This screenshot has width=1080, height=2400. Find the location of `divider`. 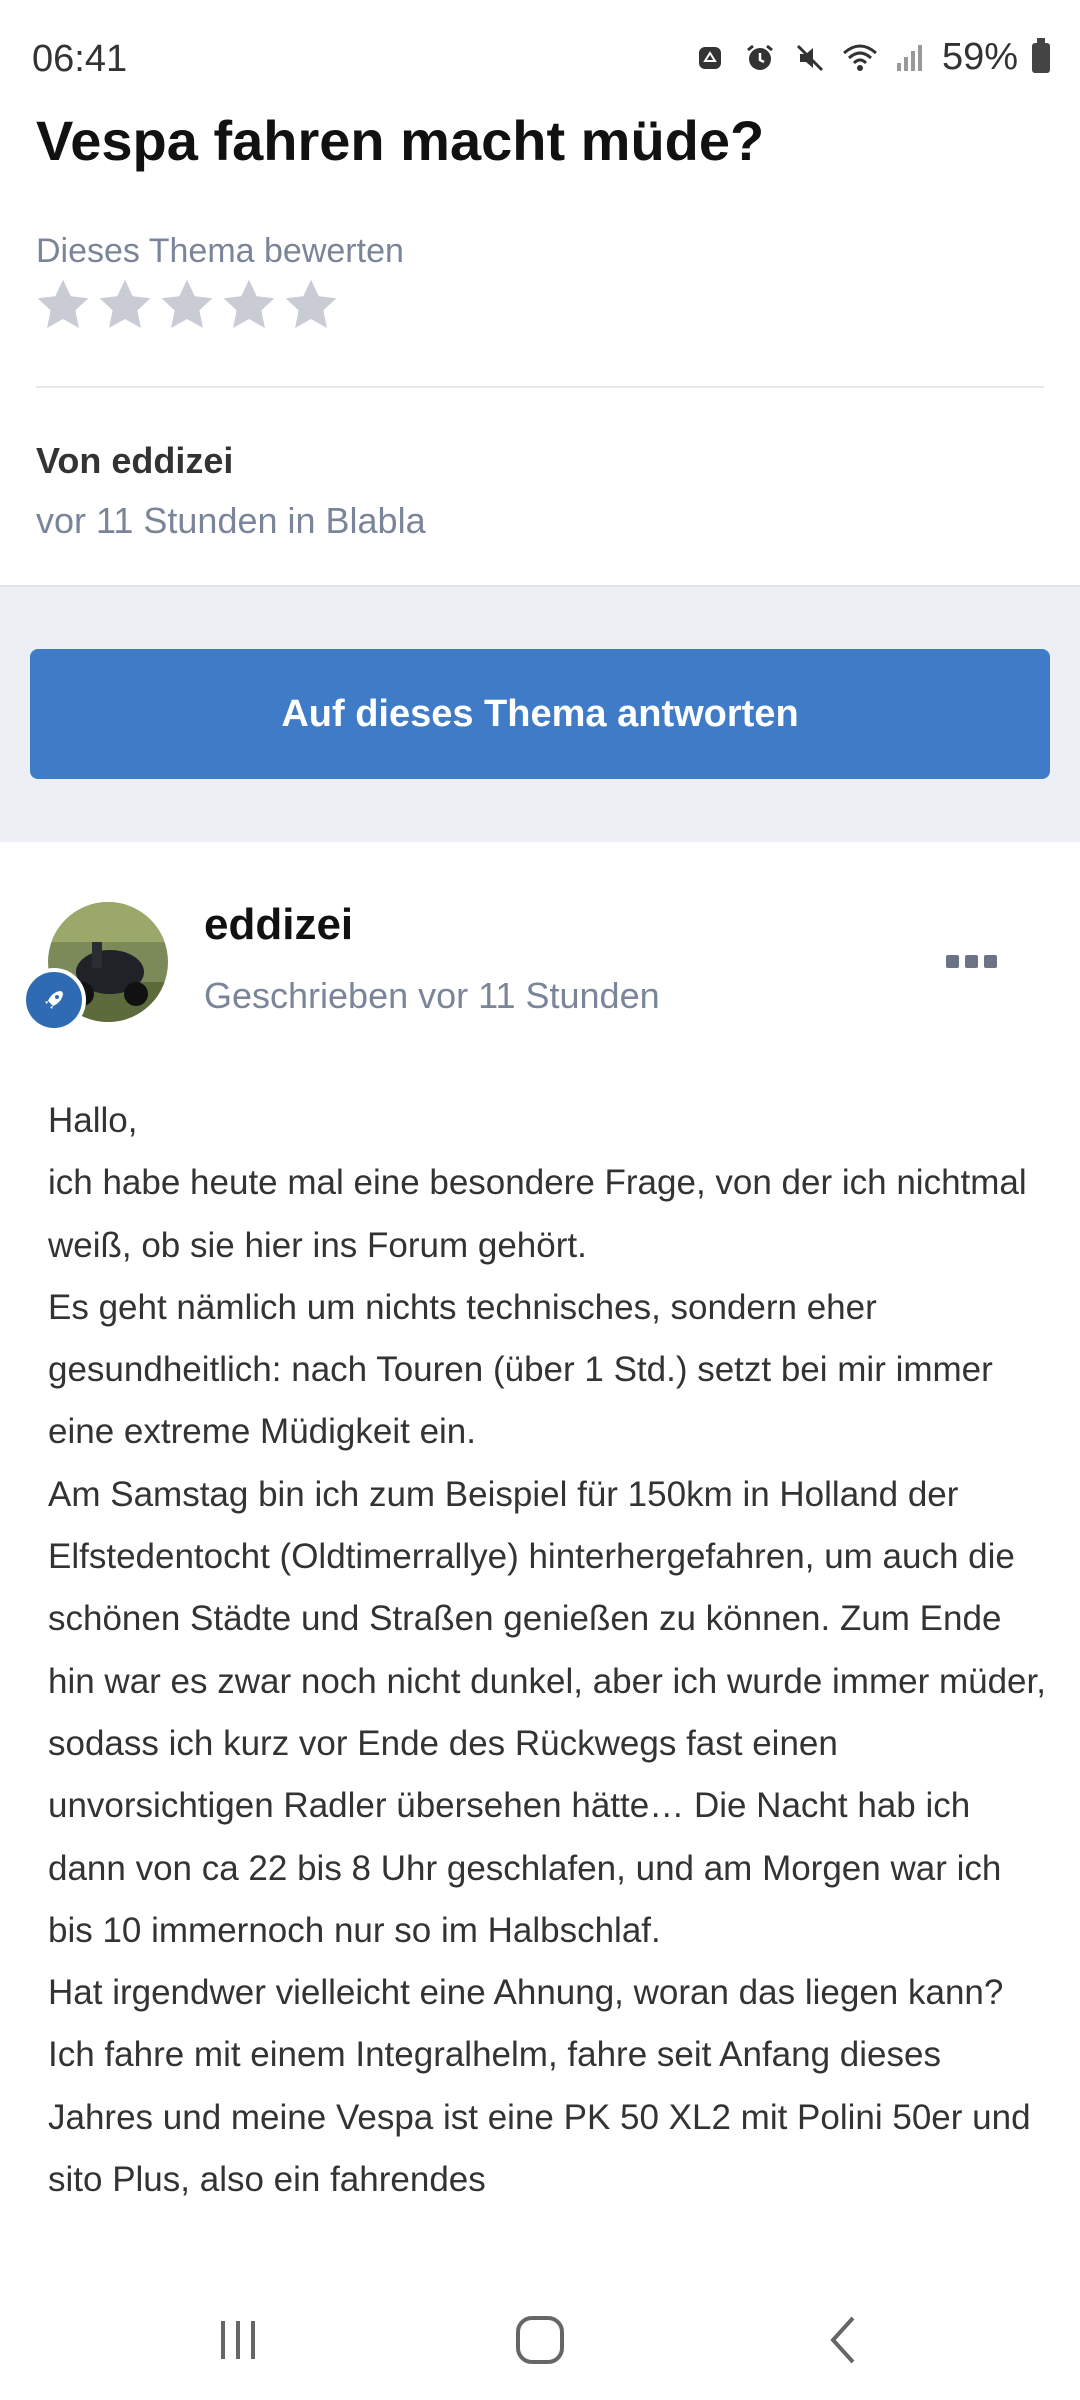

divider is located at coordinates (540, 387).